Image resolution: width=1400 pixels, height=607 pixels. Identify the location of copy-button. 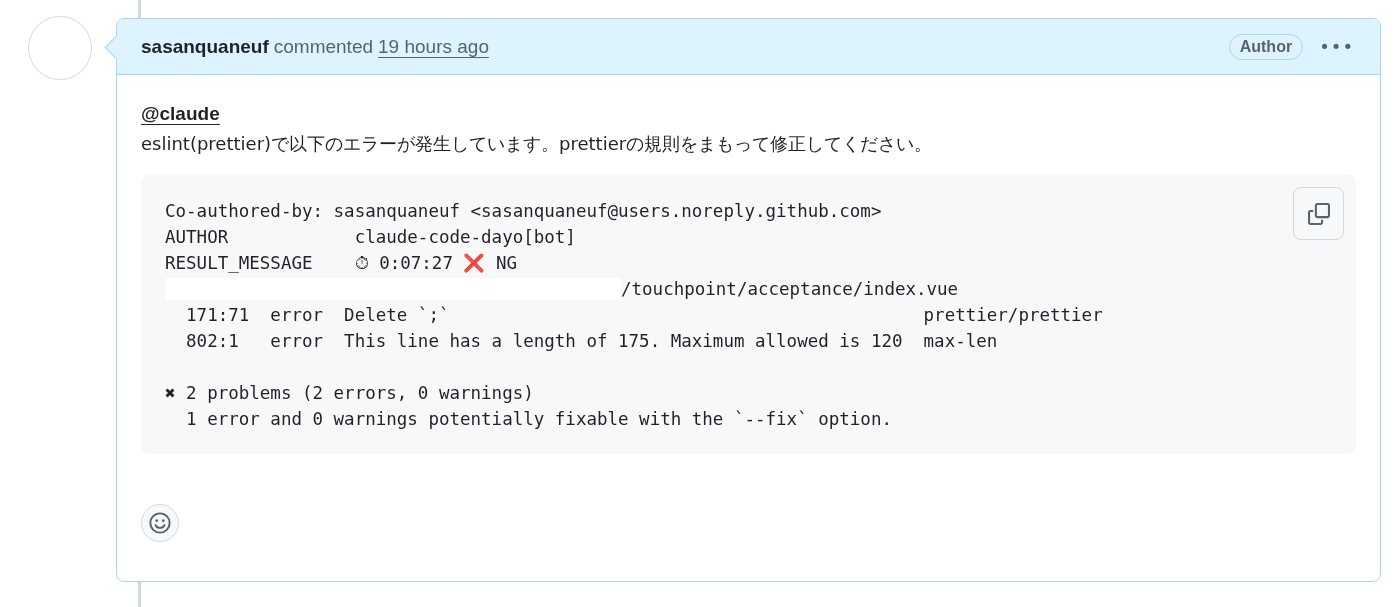
(1318, 213).